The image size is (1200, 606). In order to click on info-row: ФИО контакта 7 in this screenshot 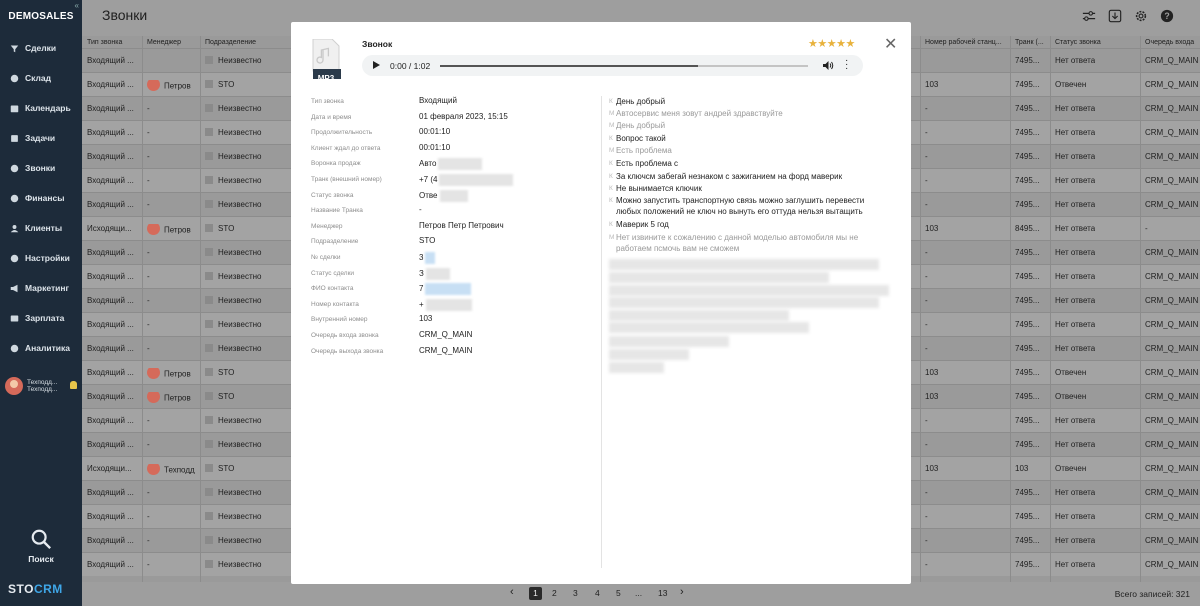, I will do `click(456, 290)`.